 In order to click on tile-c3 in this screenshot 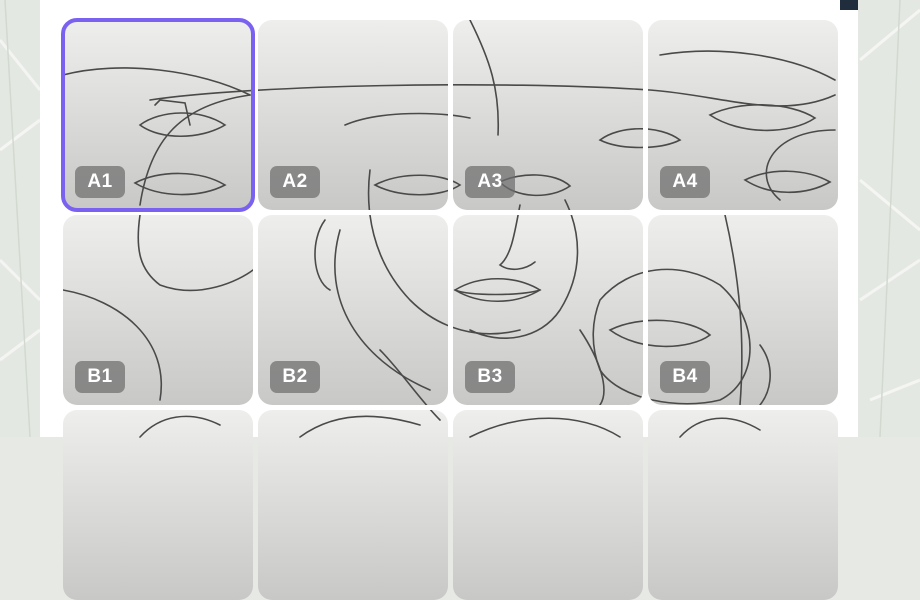, I will do `click(548, 505)`.